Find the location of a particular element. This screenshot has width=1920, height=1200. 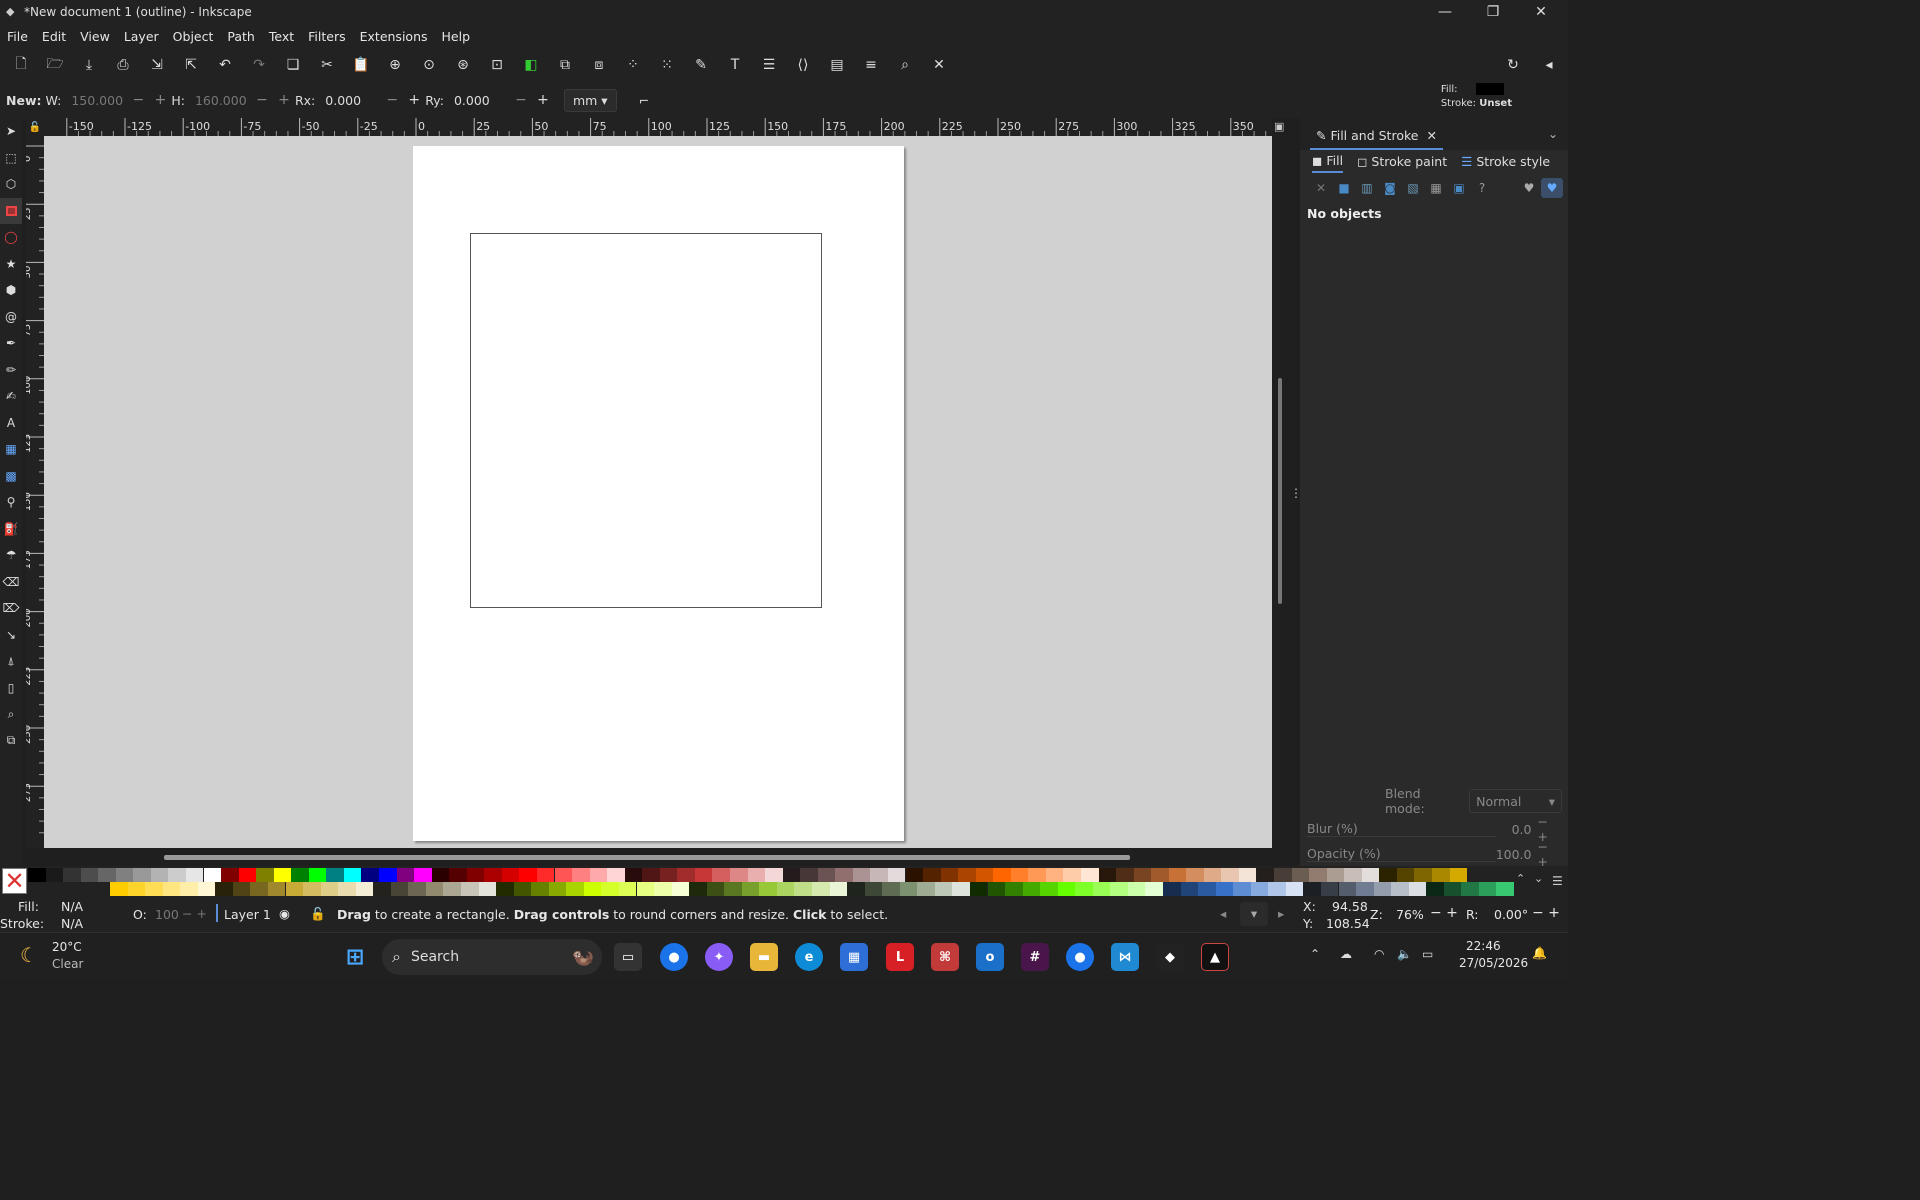

copilot-icon: ✦ is located at coordinates (719, 957).